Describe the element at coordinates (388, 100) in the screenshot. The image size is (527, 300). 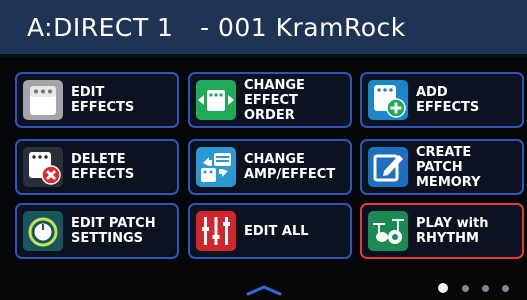
I see `add-effects-icon` at that location.